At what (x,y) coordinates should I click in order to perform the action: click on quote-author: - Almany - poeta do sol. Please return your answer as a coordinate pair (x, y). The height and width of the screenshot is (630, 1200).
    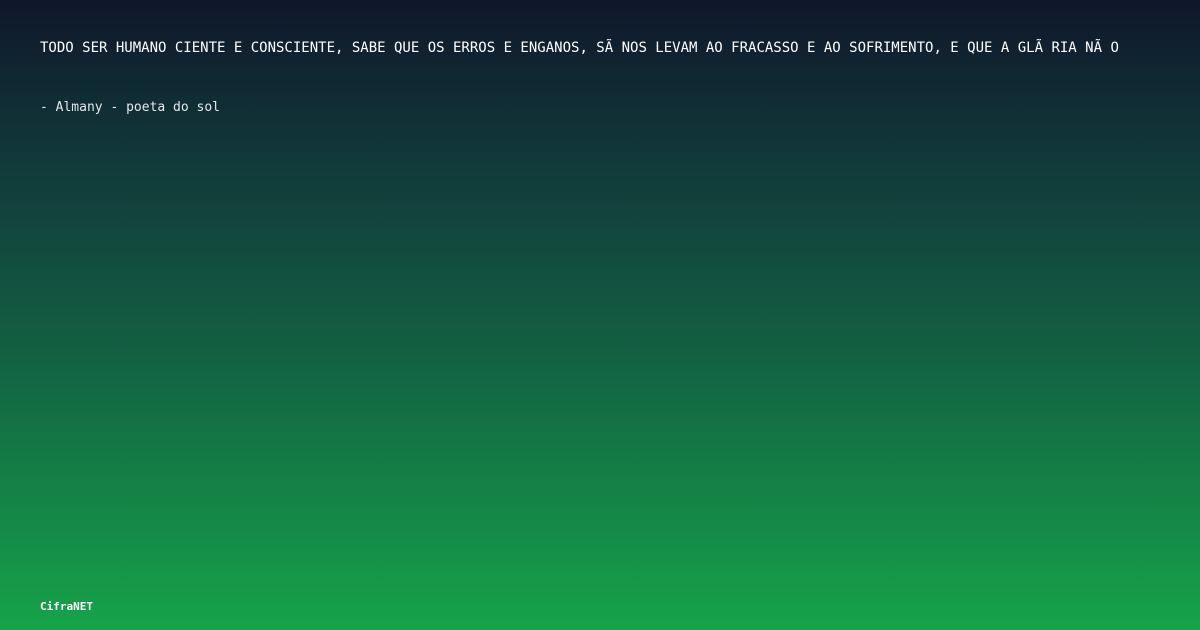
    Looking at the image, I should click on (130, 107).